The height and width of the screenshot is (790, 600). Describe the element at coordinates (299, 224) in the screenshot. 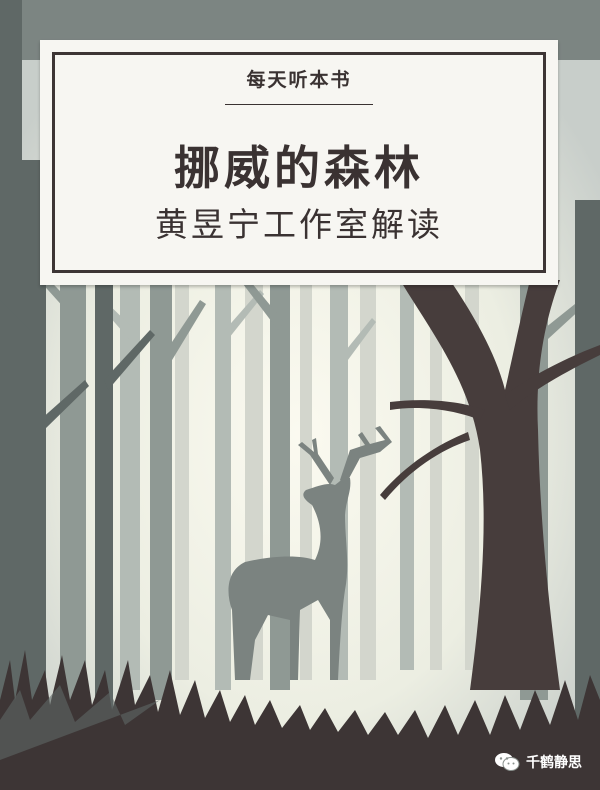

I see `book-subtitle: 黄昱宁工作室解读` at that location.